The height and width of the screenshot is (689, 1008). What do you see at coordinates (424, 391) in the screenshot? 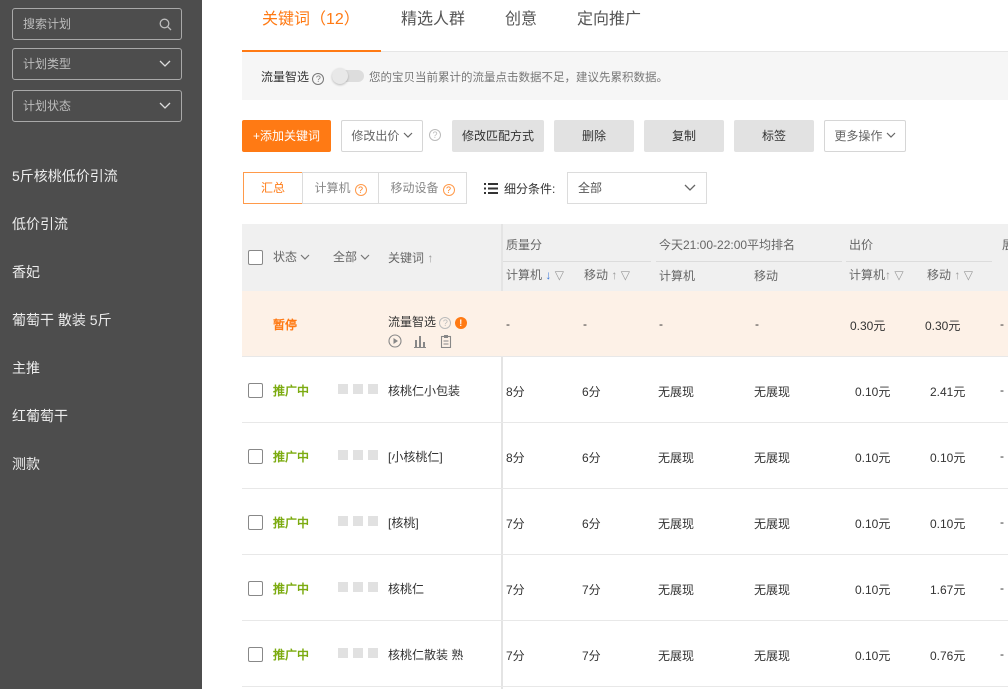
I see `keyword-cell: 核桃仁小包装` at bounding box center [424, 391].